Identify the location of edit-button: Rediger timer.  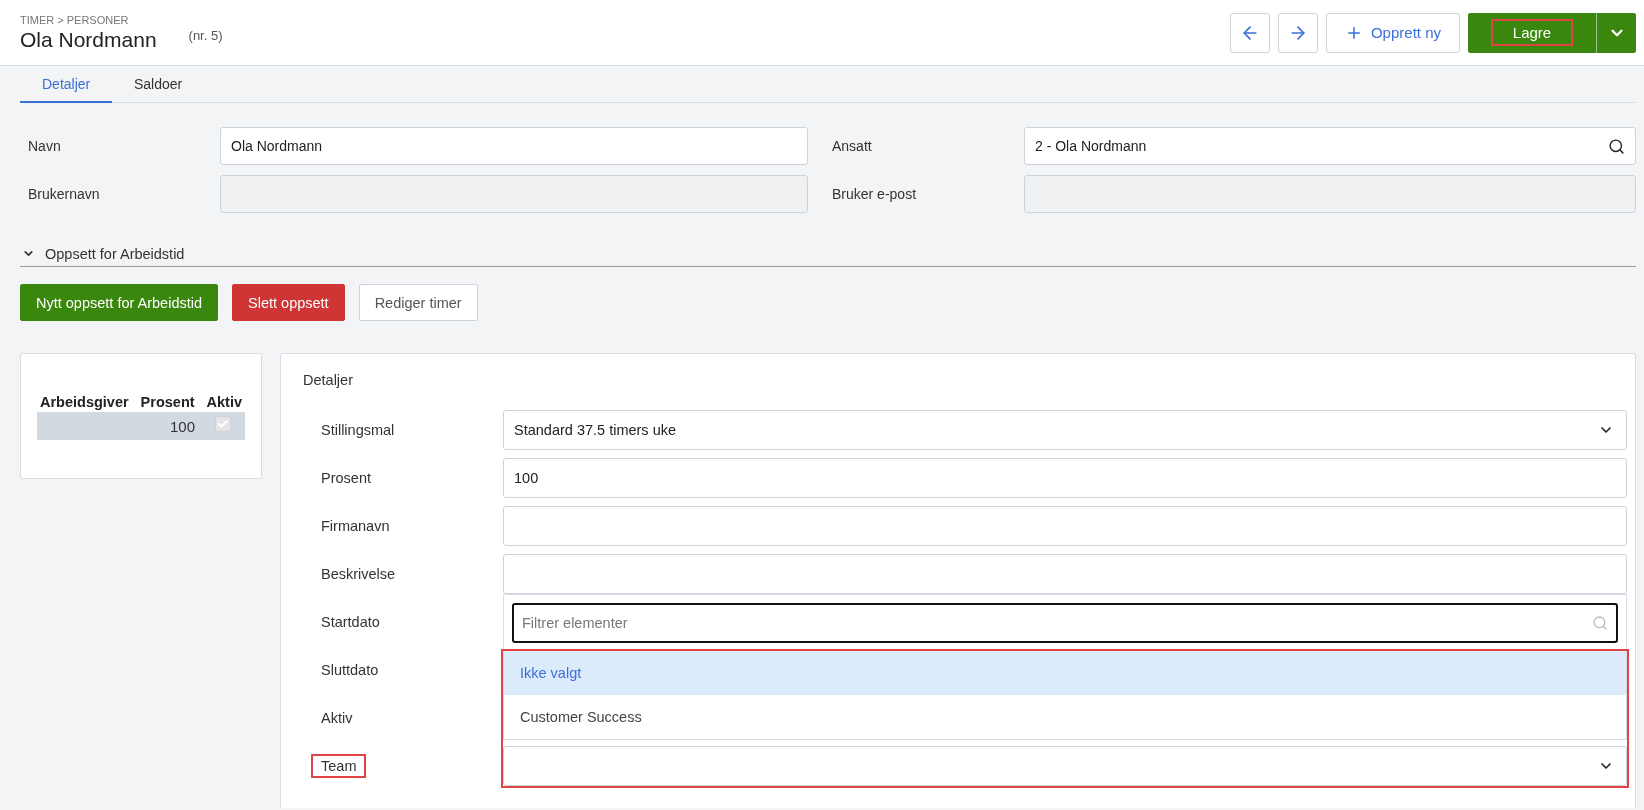
(418, 302).